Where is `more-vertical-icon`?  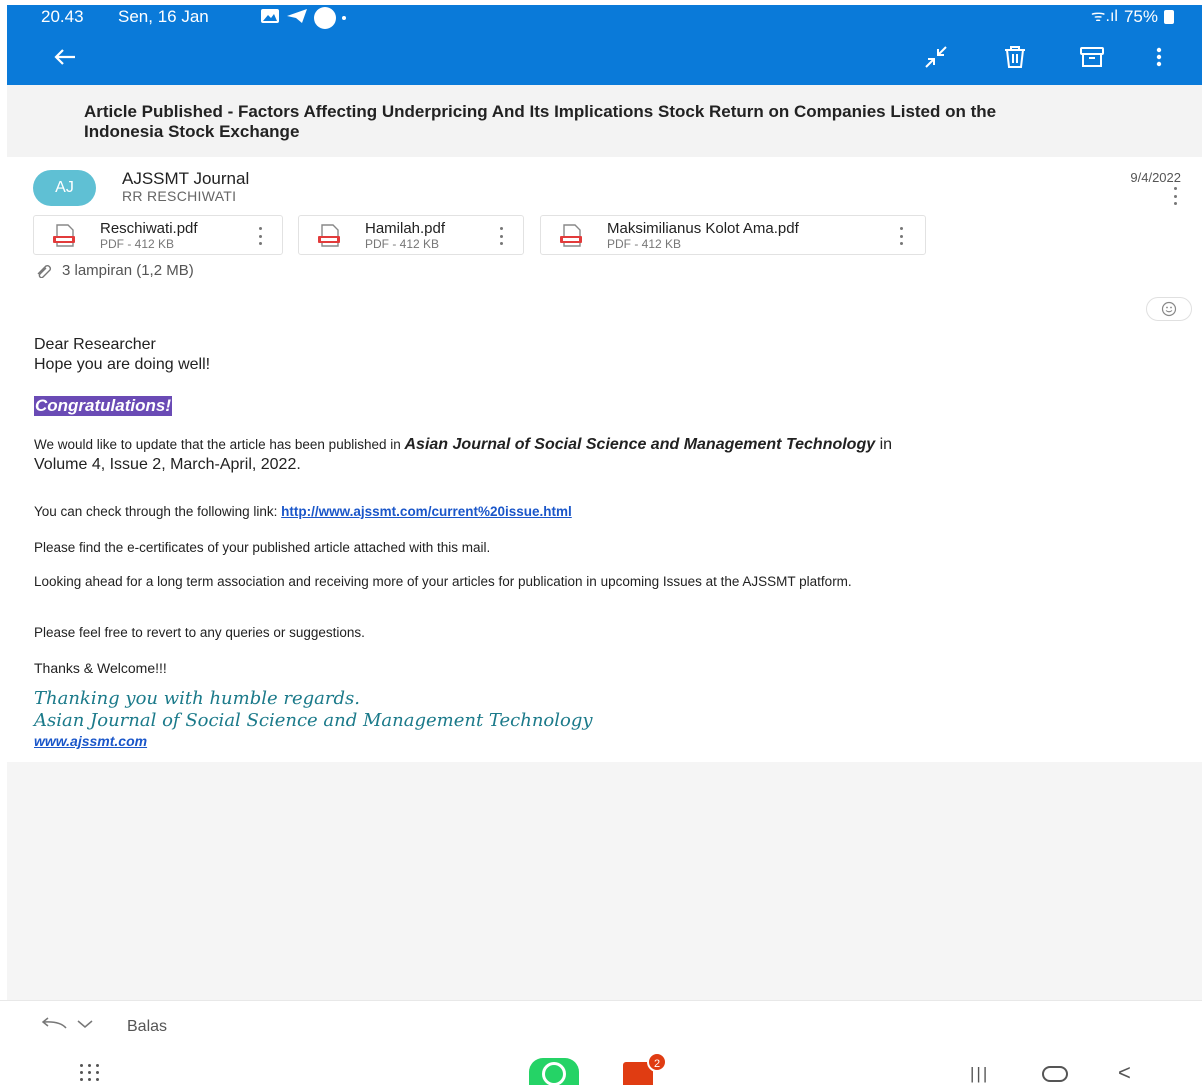
more-vertical-icon is located at coordinates (1159, 57).